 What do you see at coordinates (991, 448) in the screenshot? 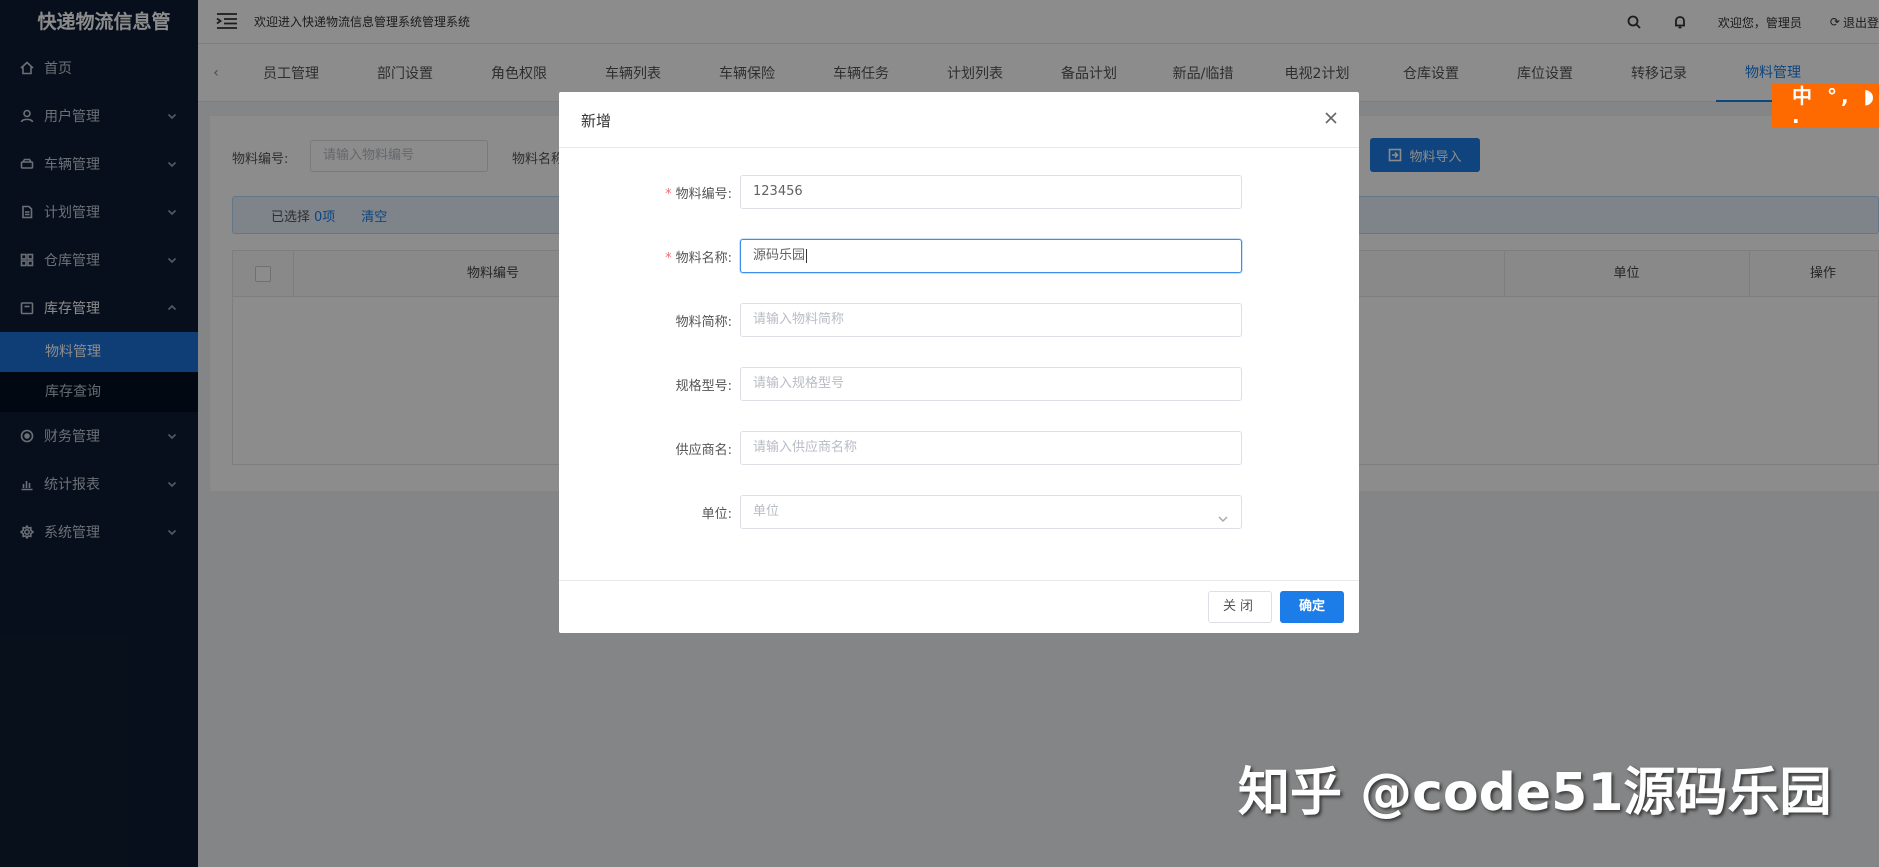
I see `supplier-name-input: 请输入供应商名称` at bounding box center [991, 448].